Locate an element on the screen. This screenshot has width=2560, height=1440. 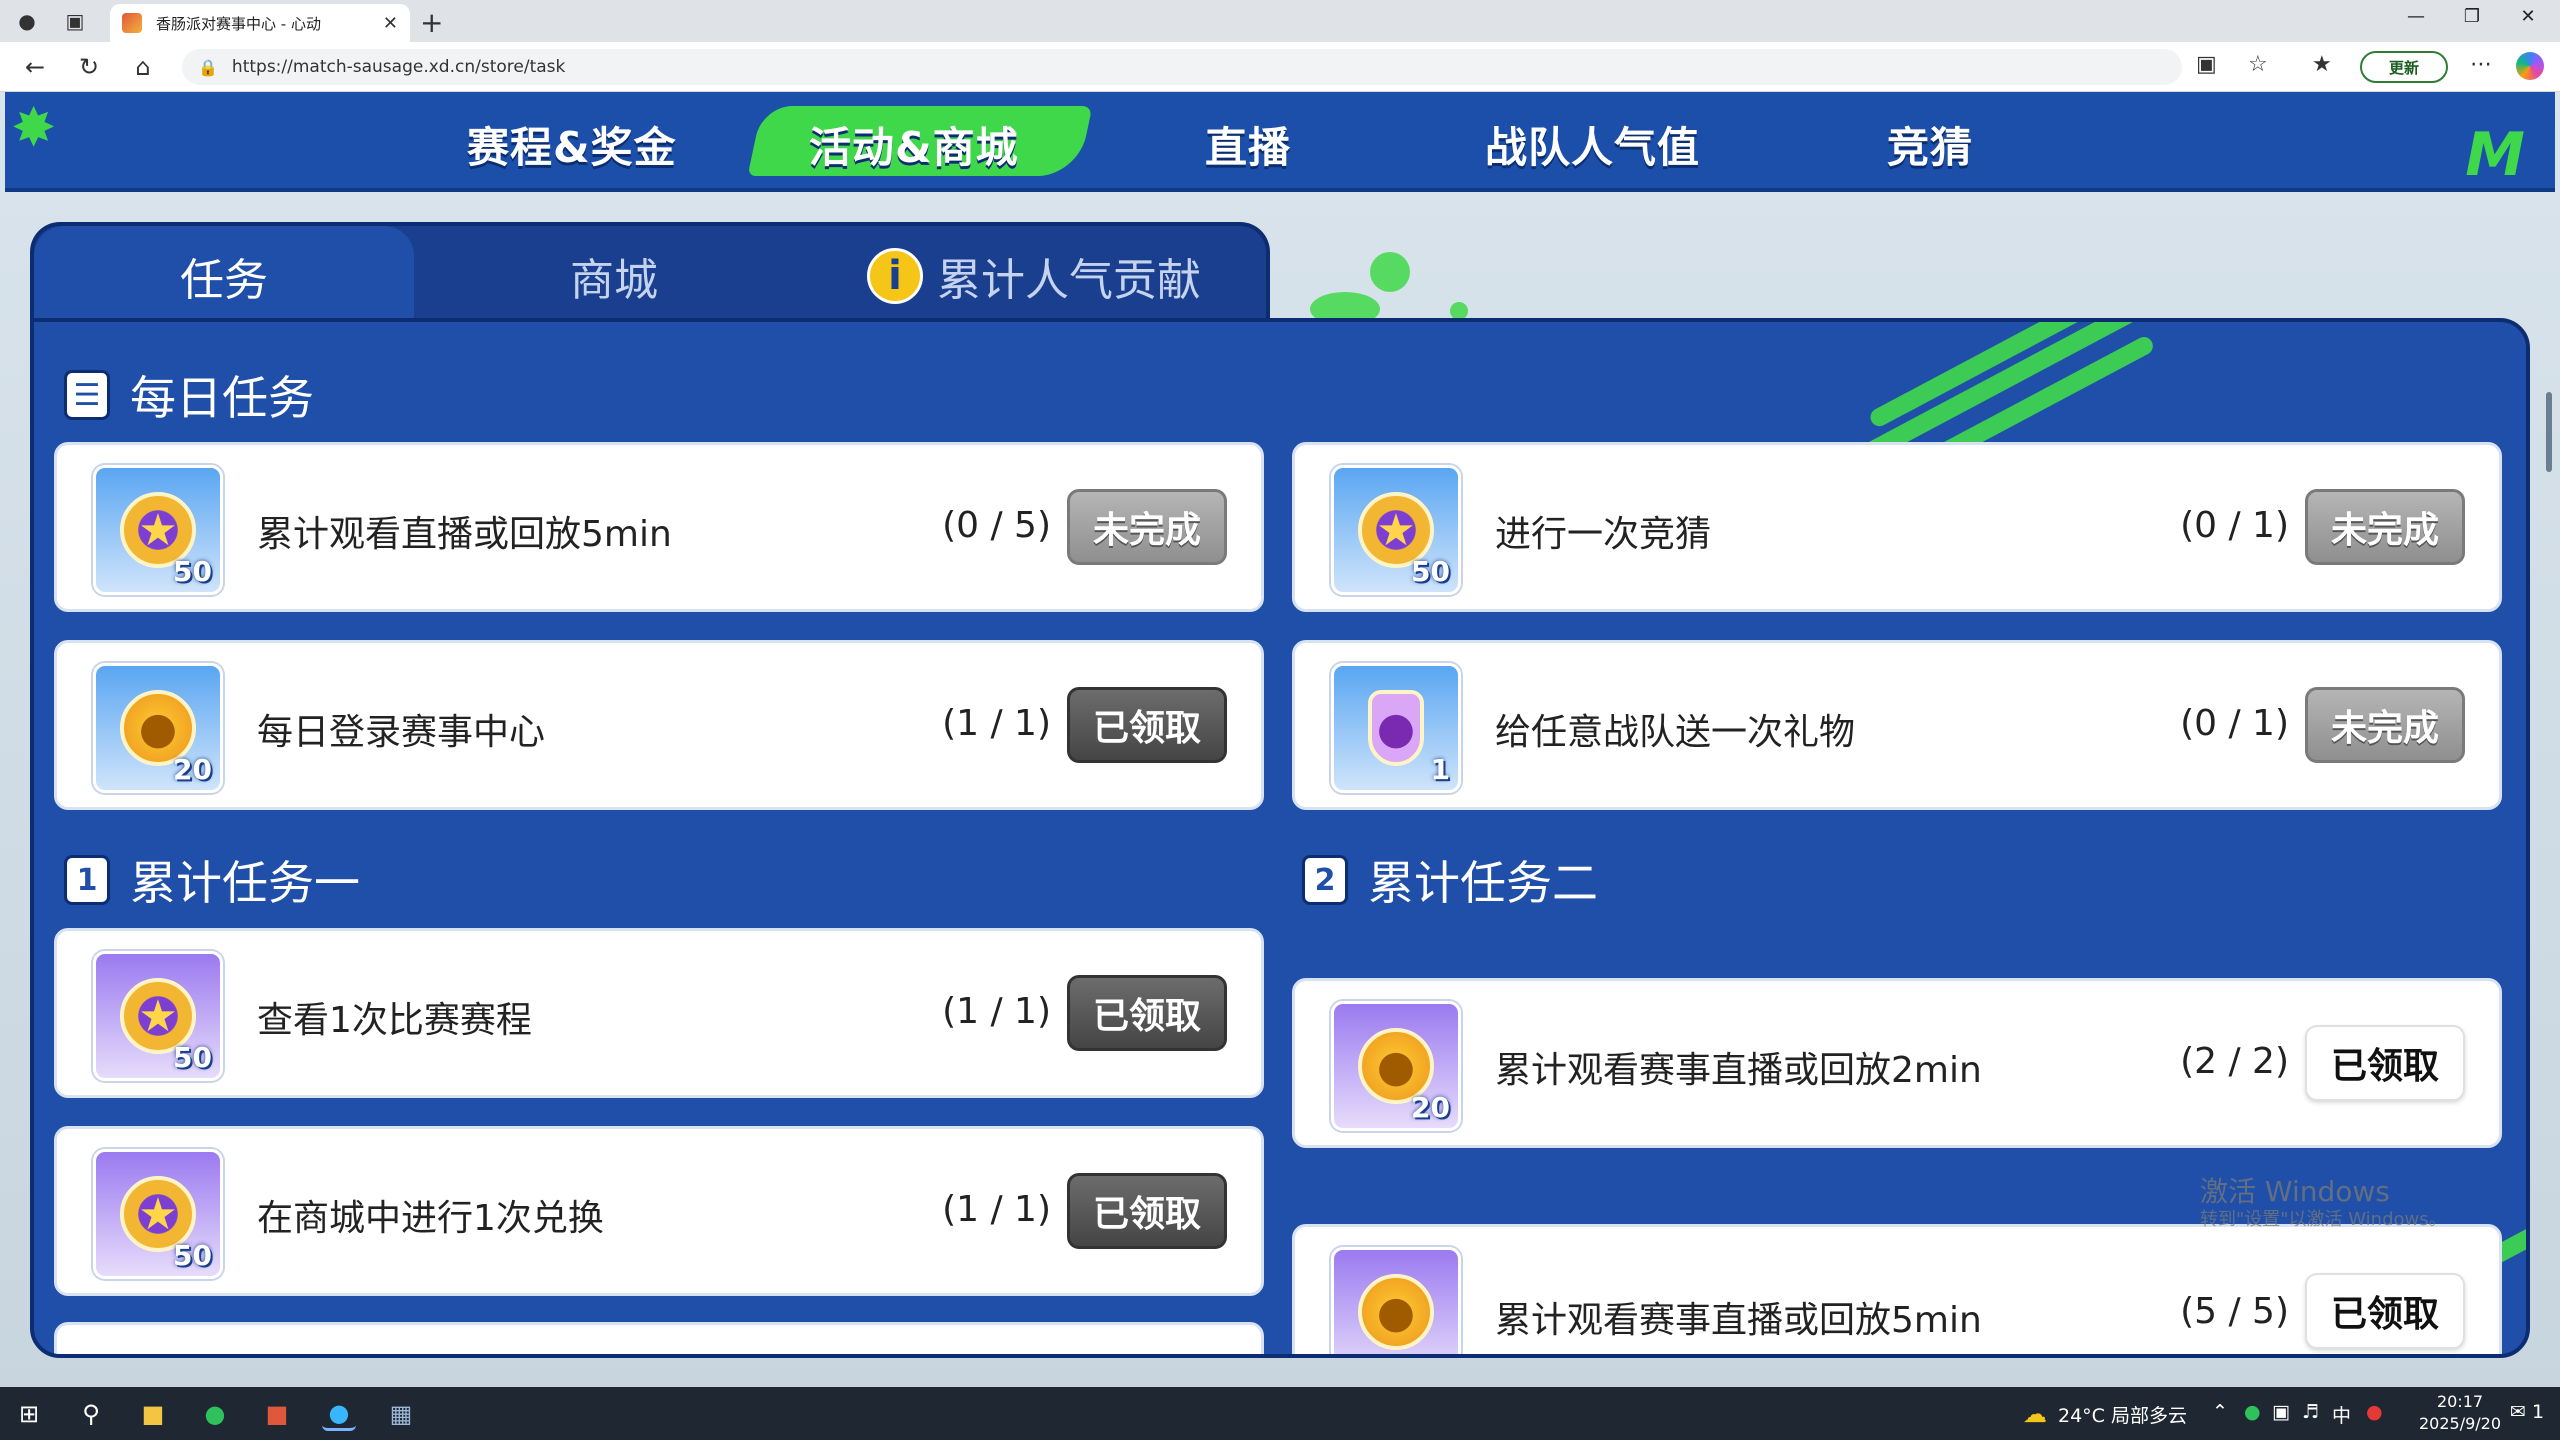
site-favicon-icon is located at coordinates (132, 23).